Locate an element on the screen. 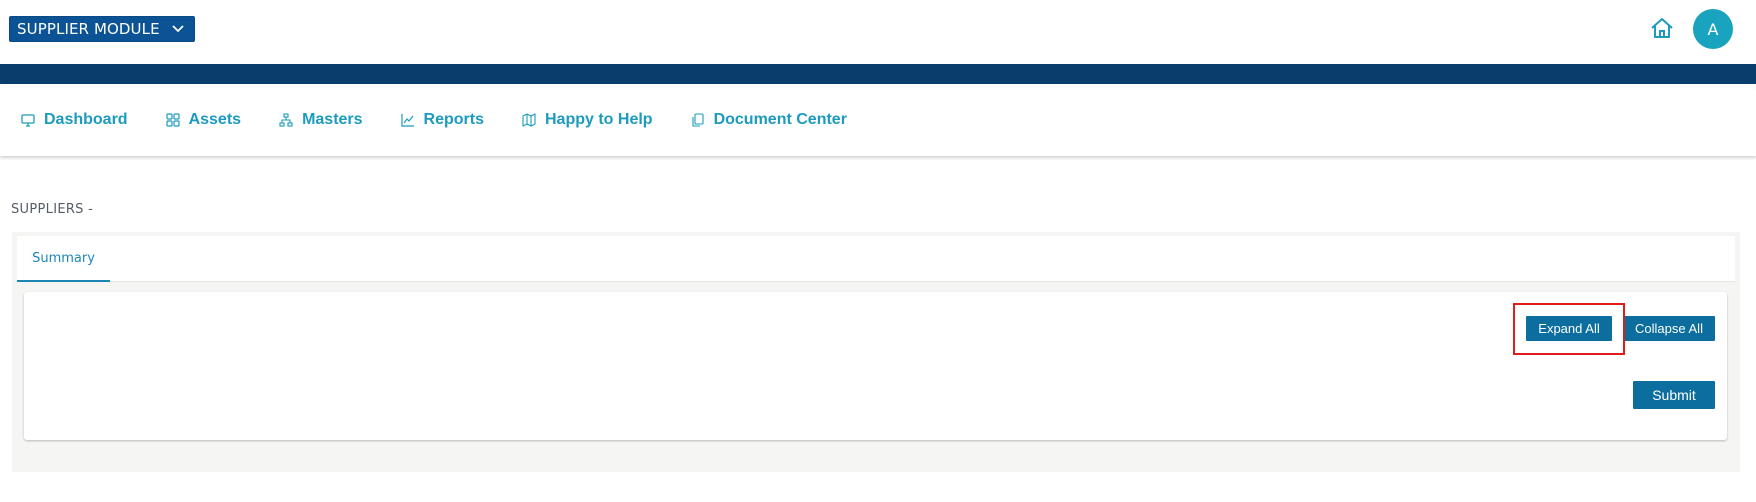 This screenshot has width=1756, height=502. map-icon is located at coordinates (529, 120).